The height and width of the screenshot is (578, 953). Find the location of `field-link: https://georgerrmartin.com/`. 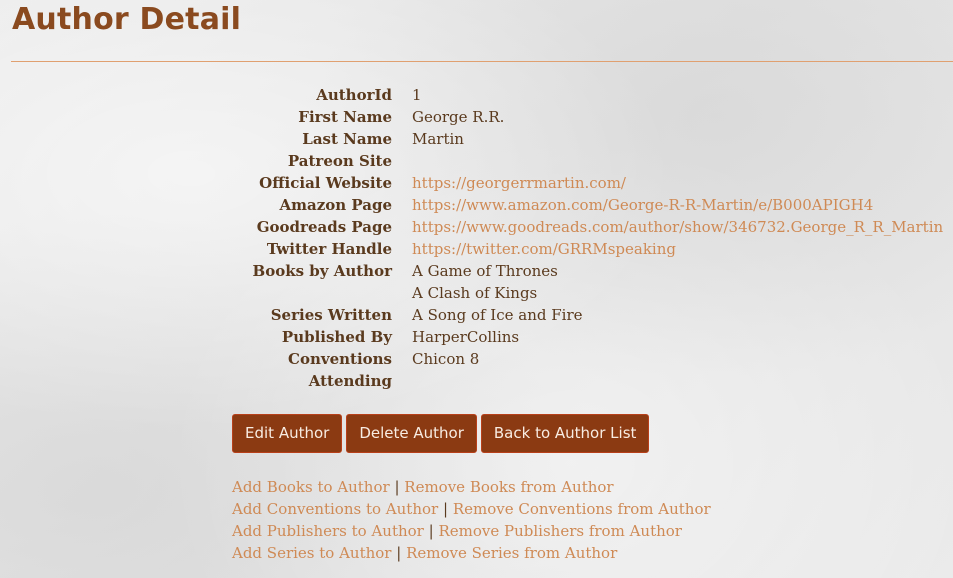

field-link: https://georgerrmartin.com/ is located at coordinates (519, 183).